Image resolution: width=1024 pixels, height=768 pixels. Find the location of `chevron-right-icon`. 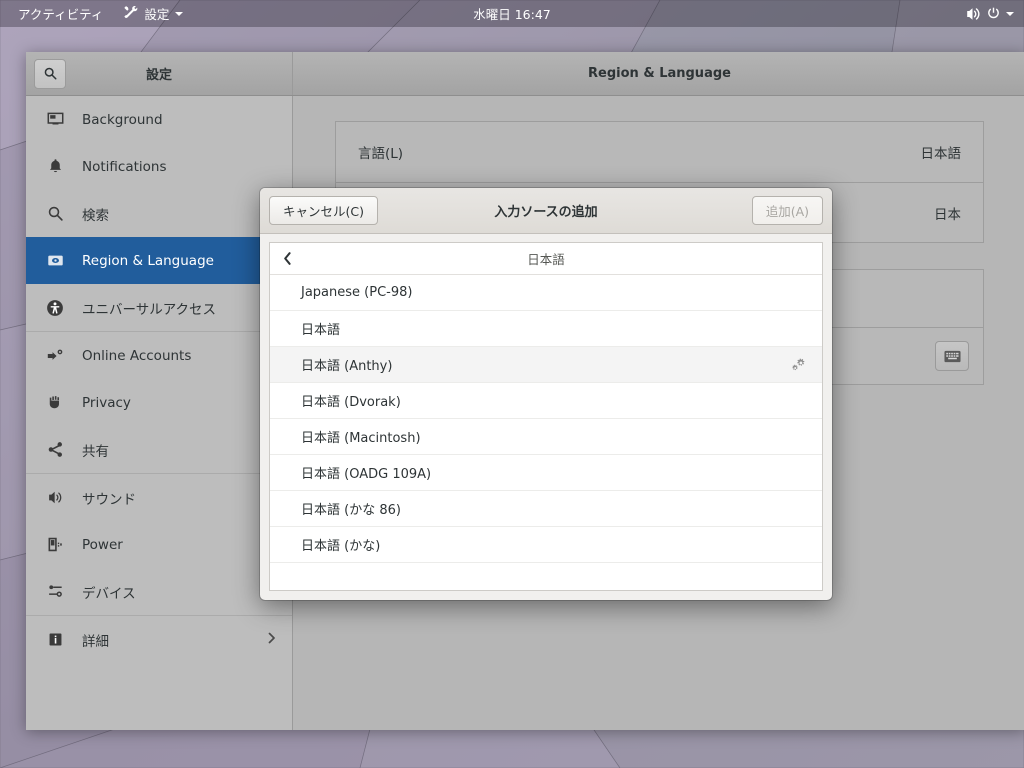

chevron-right-icon is located at coordinates (272, 640).